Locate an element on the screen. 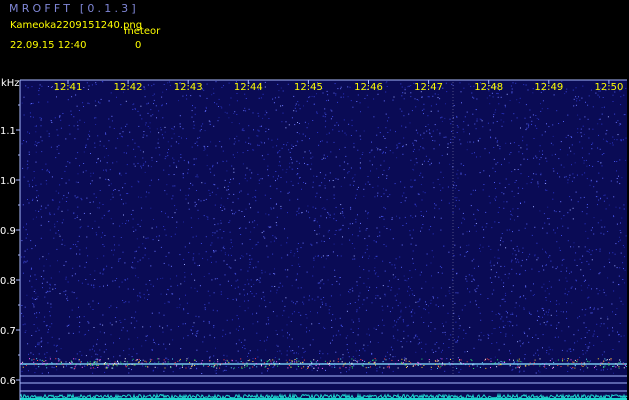 This screenshot has height=400, width=629. frequency-tick-label: 0.6 is located at coordinates (8, 381).